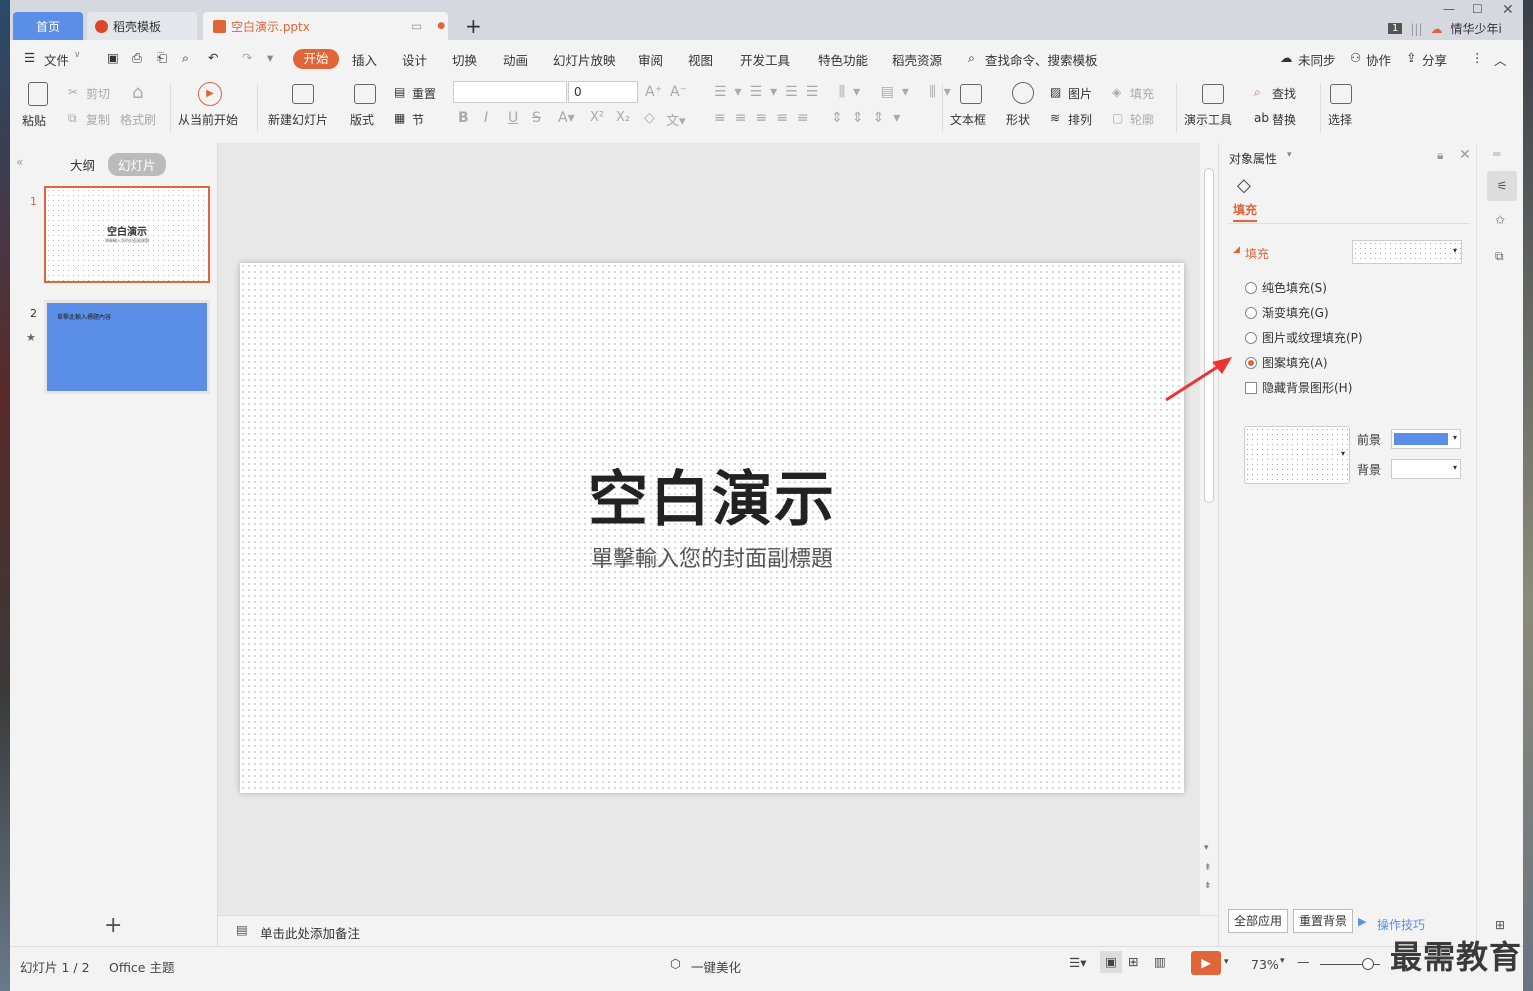 This screenshot has height=991, width=1533. Describe the element at coordinates (48, 26) in the screenshot. I see `tab-home: 首页` at that location.